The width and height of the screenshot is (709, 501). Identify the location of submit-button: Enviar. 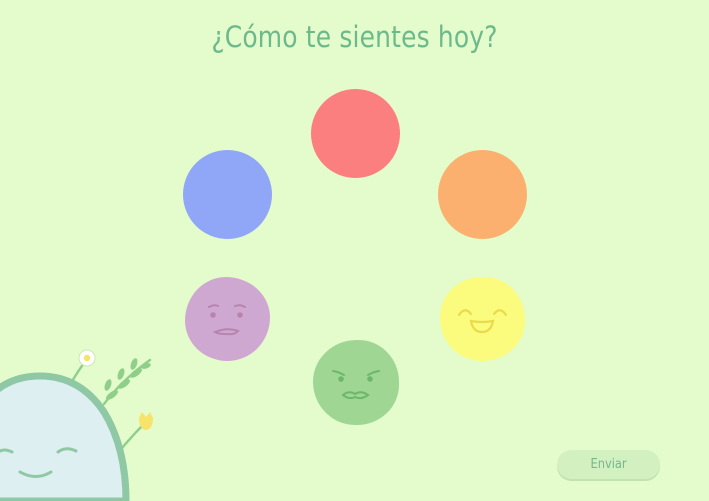
(608, 464).